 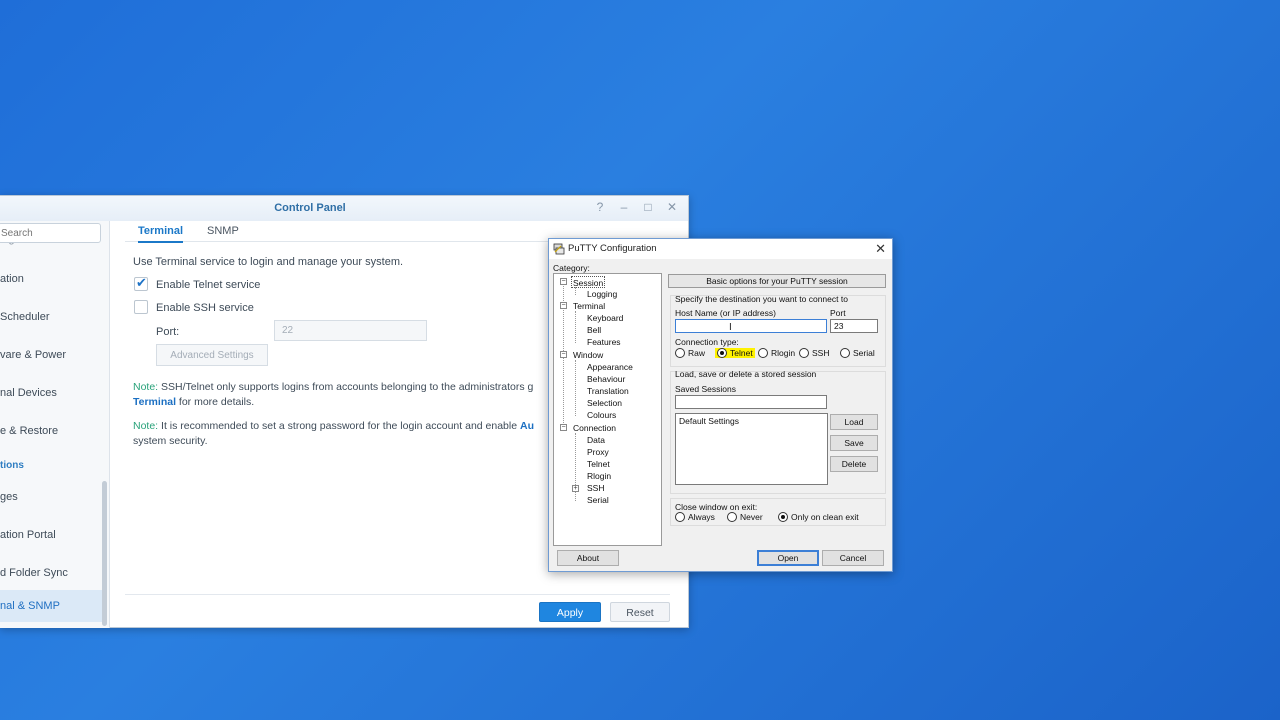 What do you see at coordinates (212, 355) in the screenshot?
I see `advanced-settings-button: Advanced Settings` at bounding box center [212, 355].